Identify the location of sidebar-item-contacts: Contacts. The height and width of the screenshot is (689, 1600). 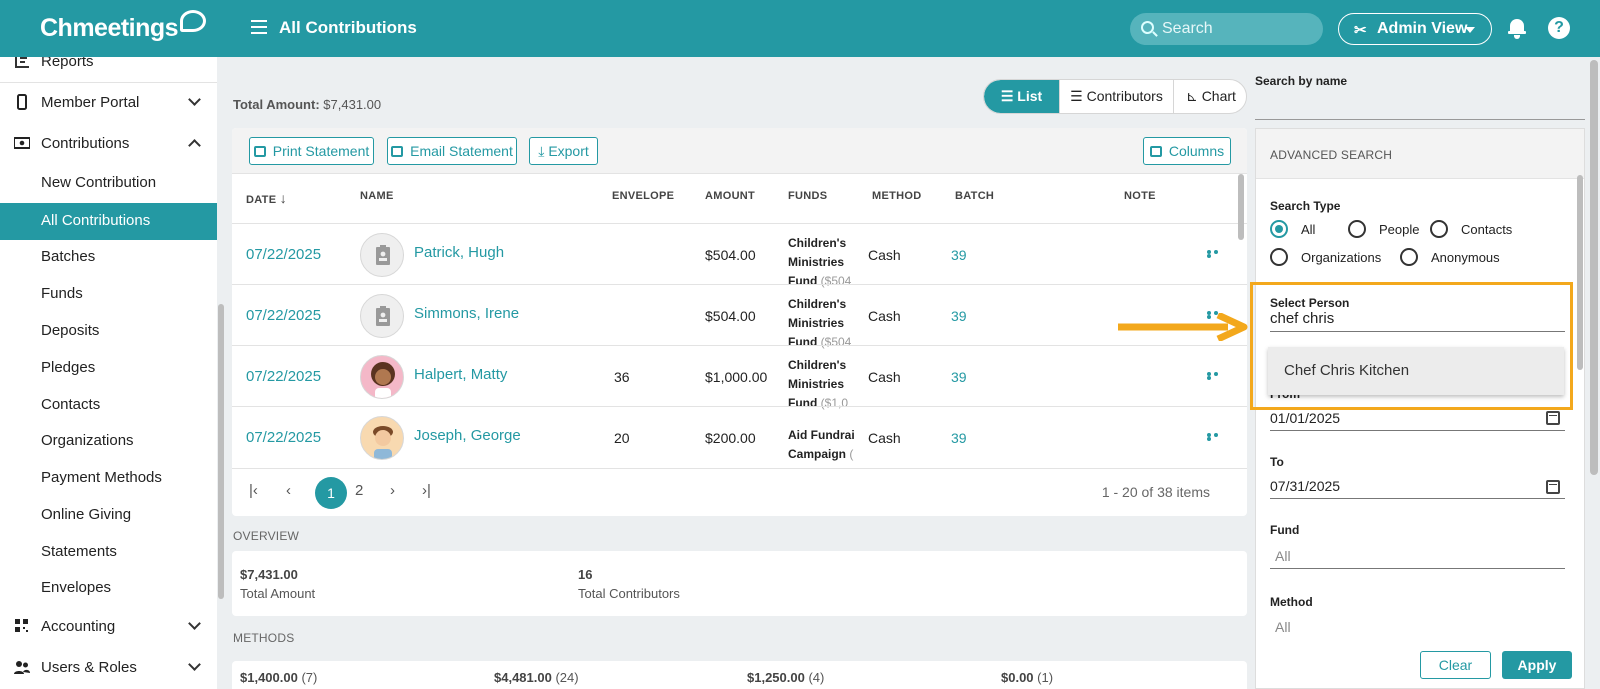
(108, 405).